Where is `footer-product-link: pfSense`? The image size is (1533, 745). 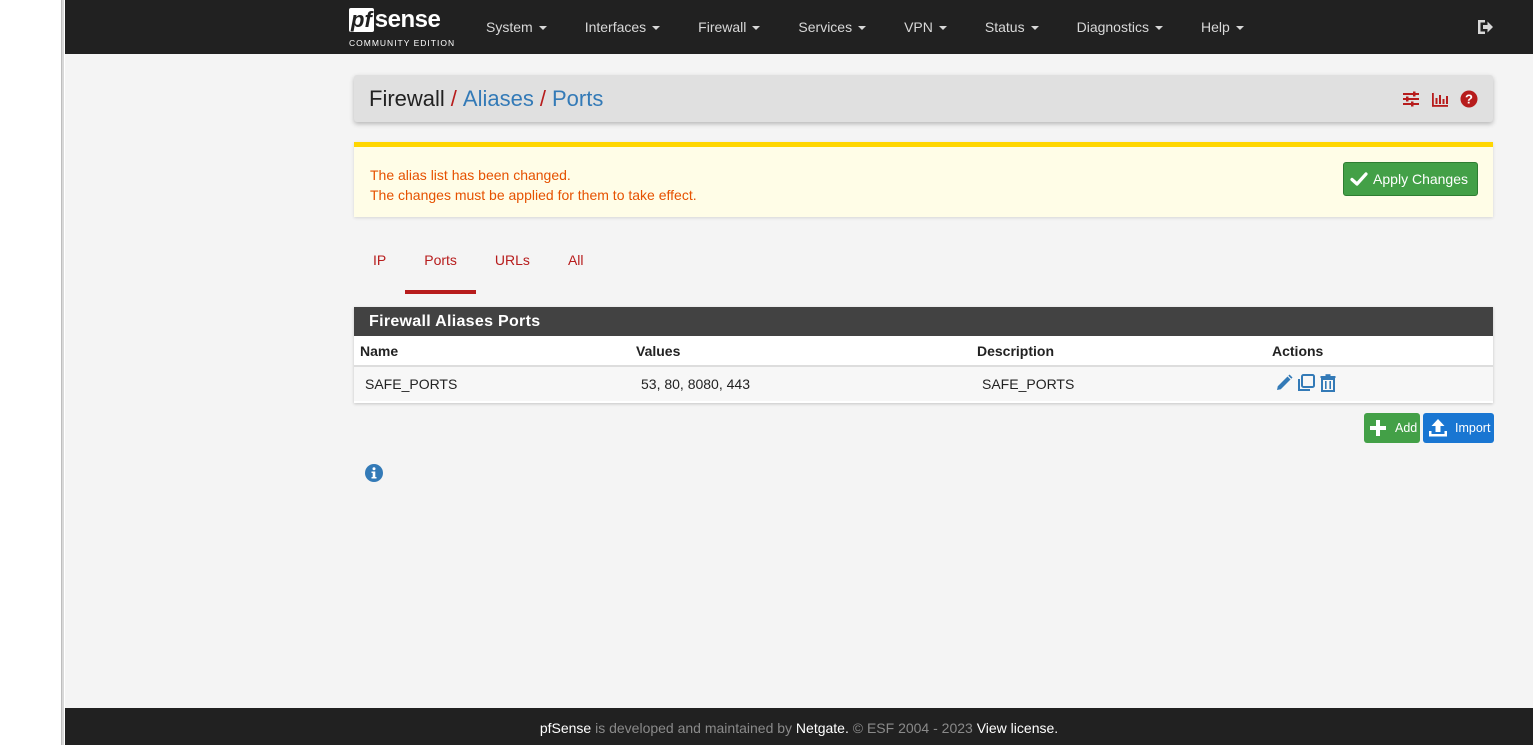 footer-product-link: pfSense is located at coordinates (565, 728).